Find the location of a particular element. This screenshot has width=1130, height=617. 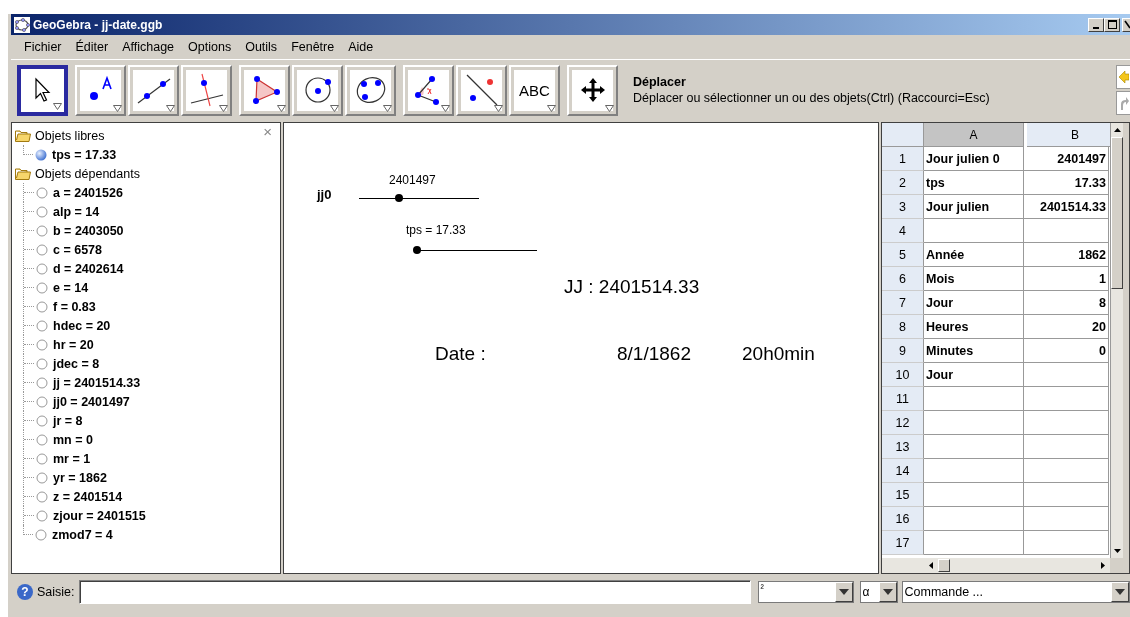

menu-item: Options is located at coordinates (210, 47).